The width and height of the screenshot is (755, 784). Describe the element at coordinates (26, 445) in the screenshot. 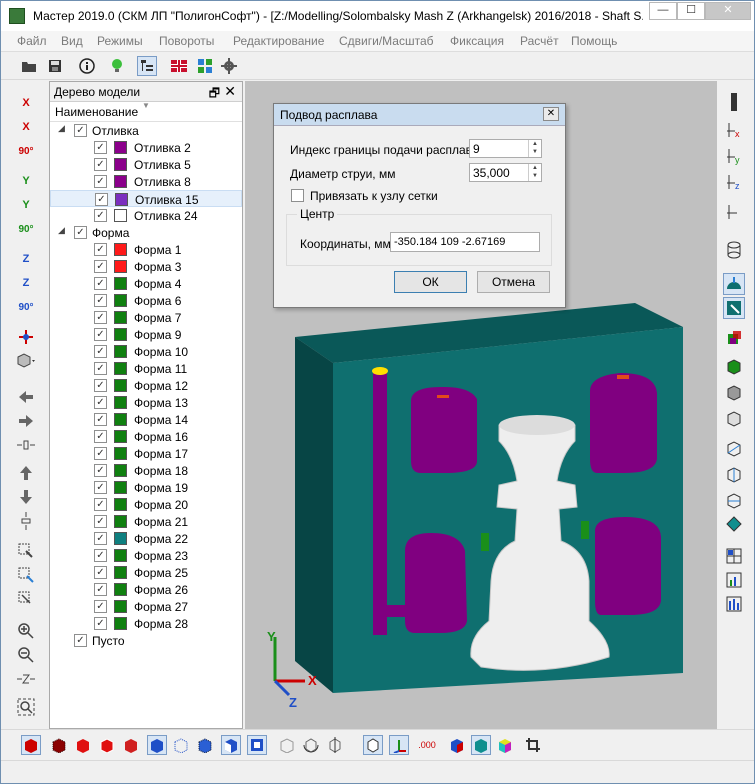

I see `center-x-icon` at that location.